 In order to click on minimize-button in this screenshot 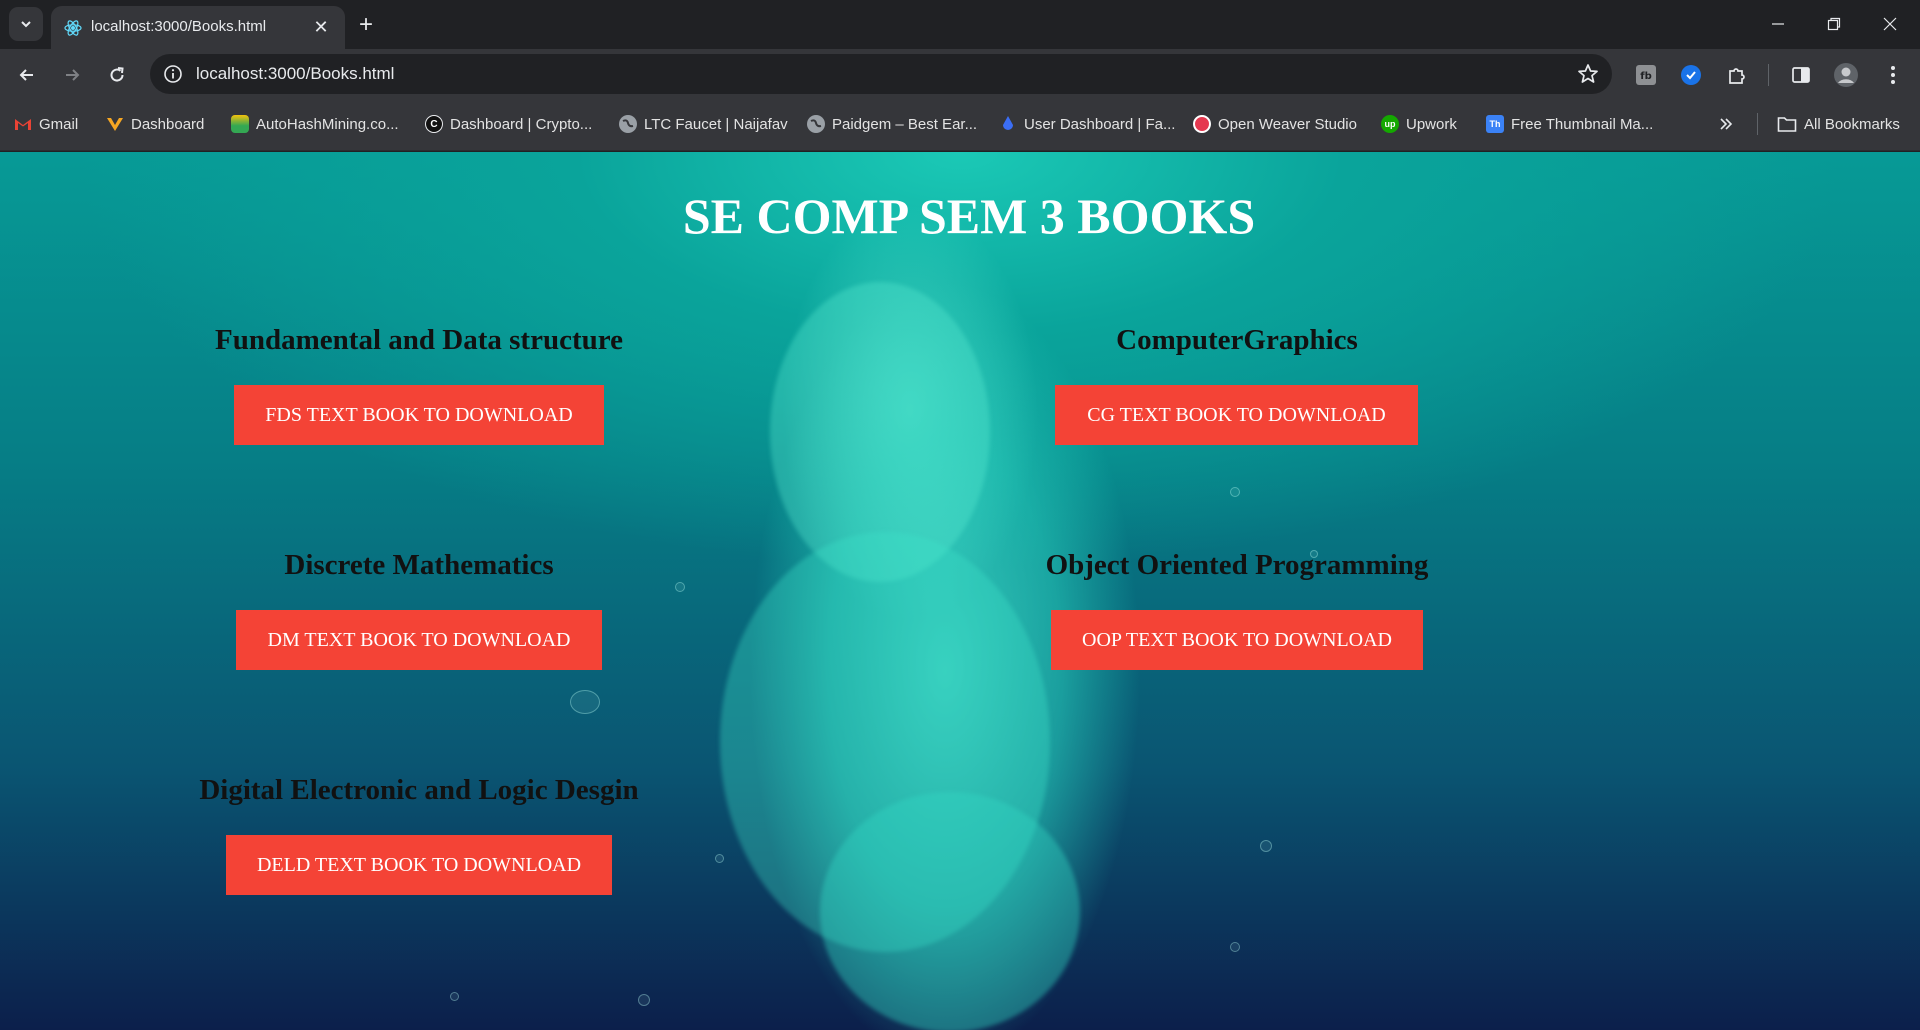, I will do `click(1778, 24)`.